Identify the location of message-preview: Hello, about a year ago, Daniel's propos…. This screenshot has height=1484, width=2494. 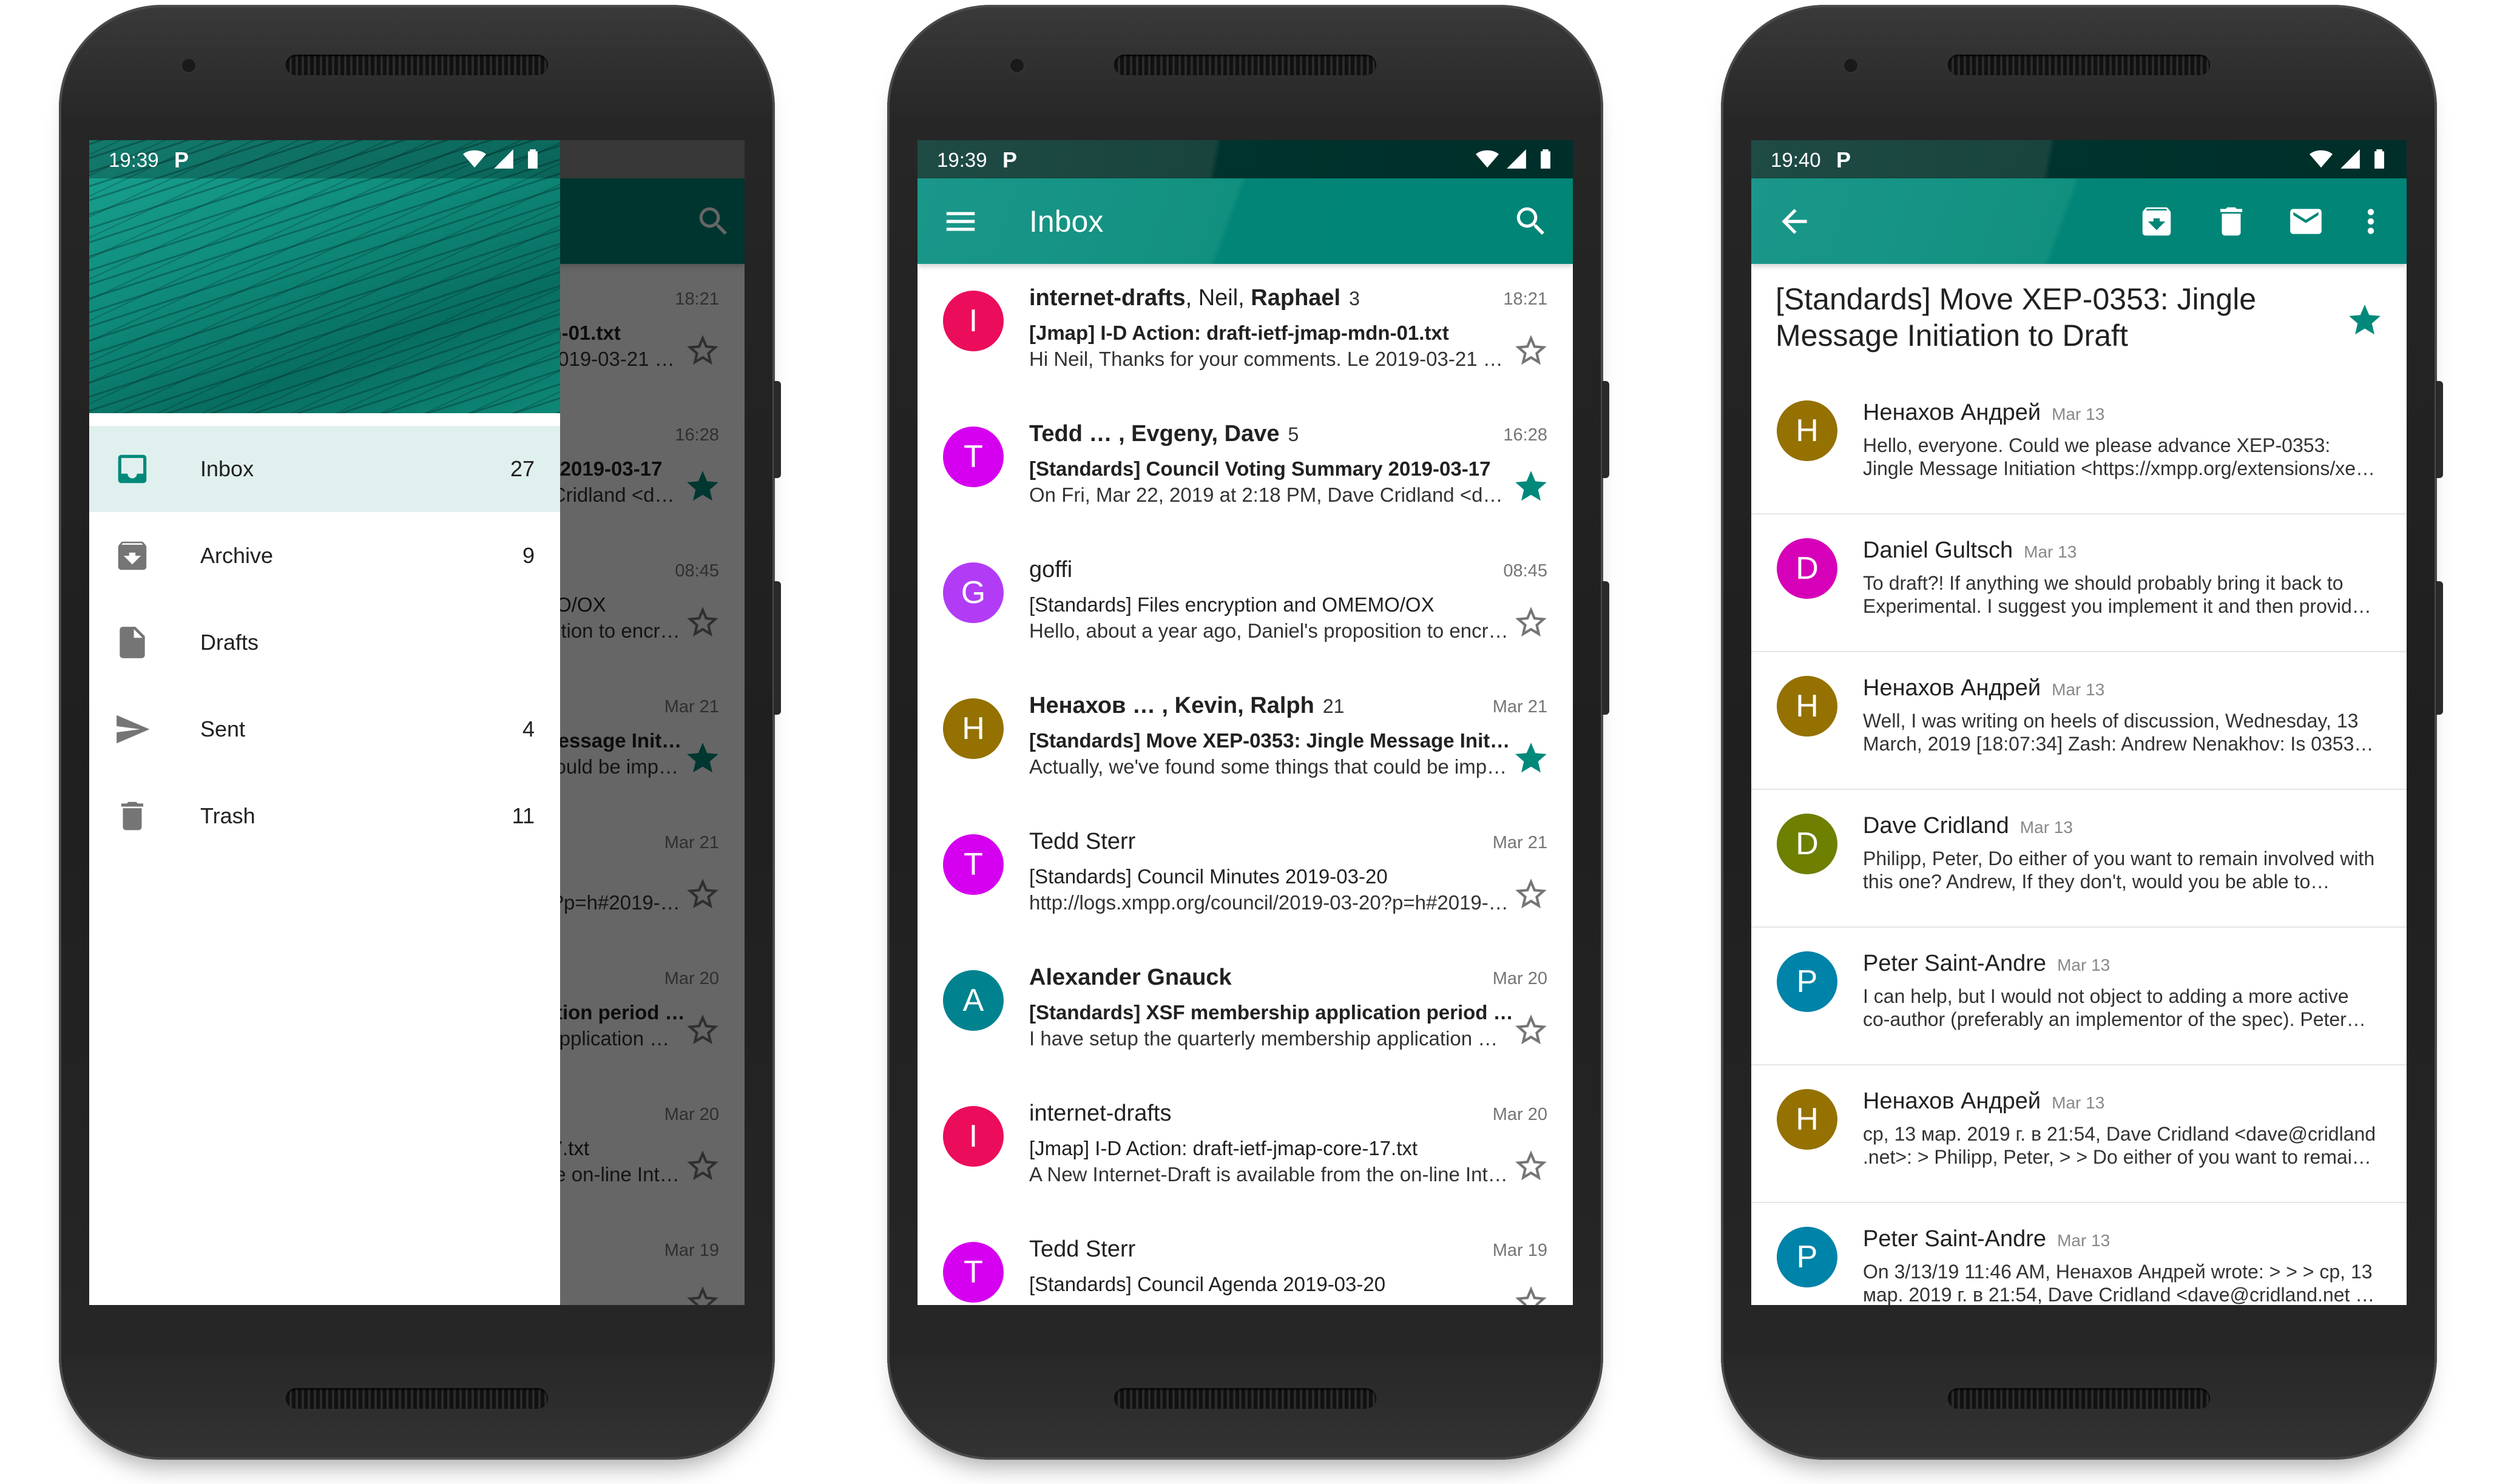
(1269, 630).